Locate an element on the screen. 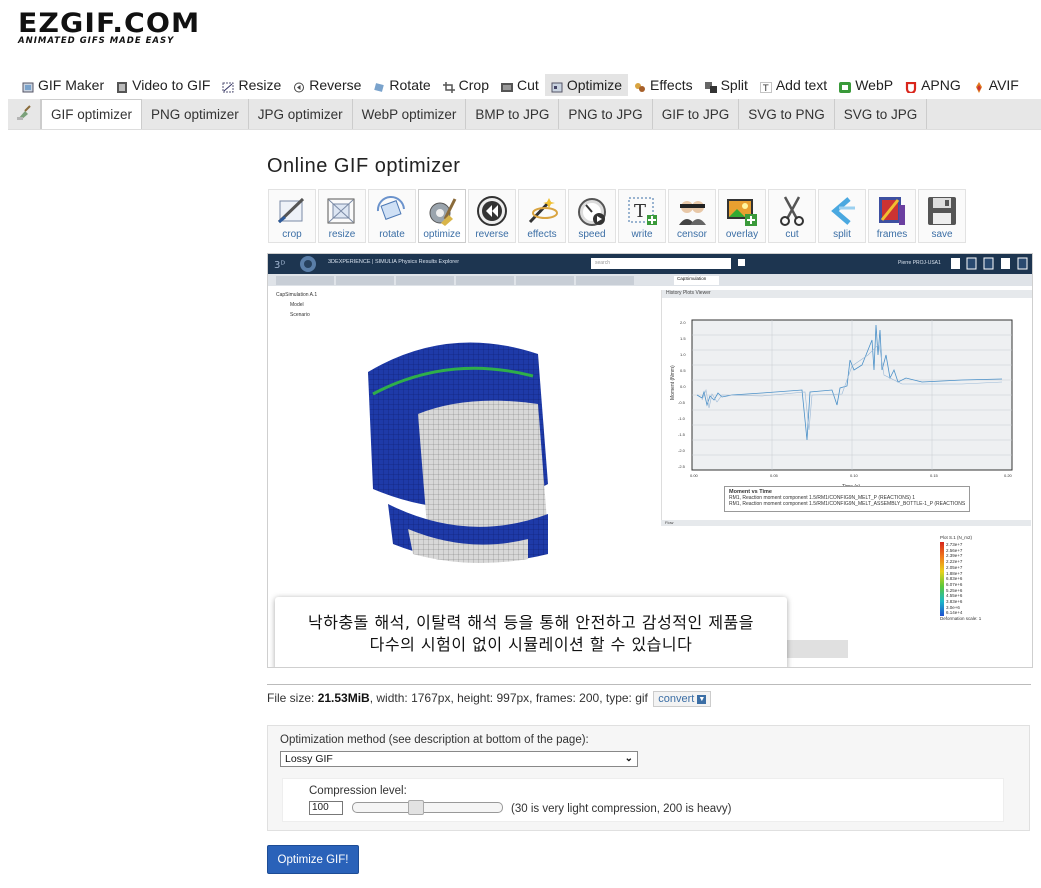 The width and height of the screenshot is (1041, 888). tab-bmp-to-jpg: BMP to JPG is located at coordinates (513, 114).